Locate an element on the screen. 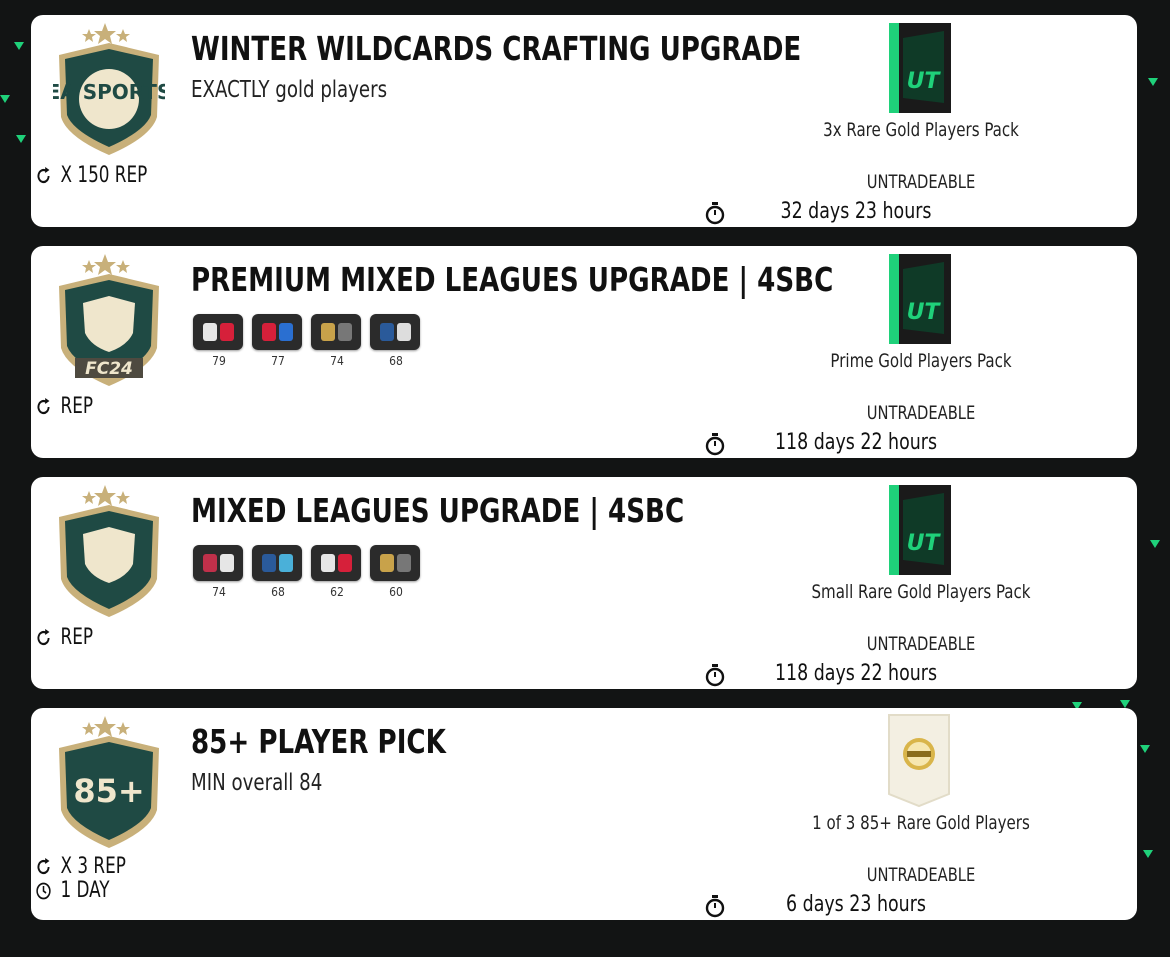 The height and width of the screenshot is (957, 1170). repeat-label: X 150 REP is located at coordinates (104, 175).